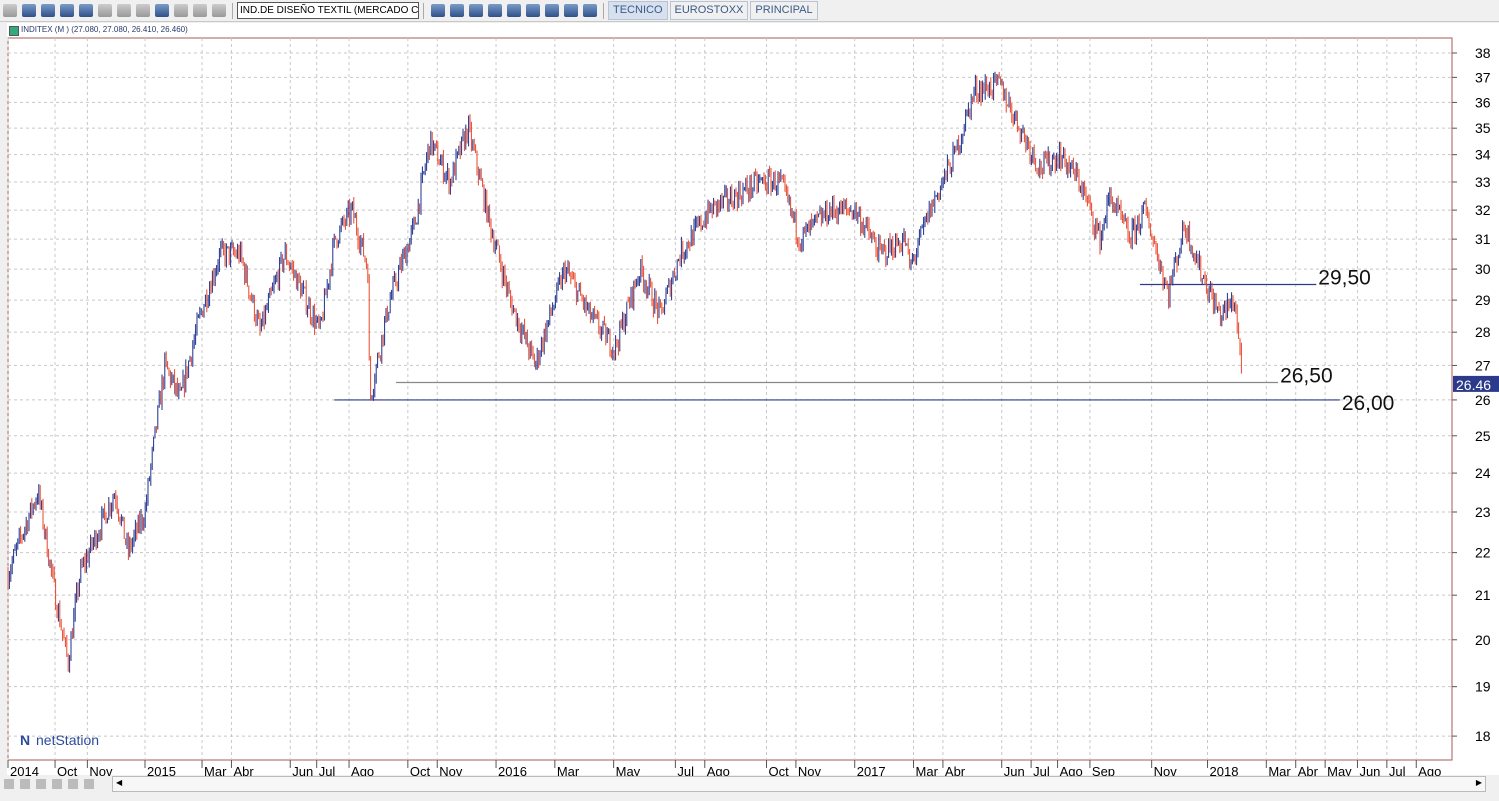  I want to click on save-icon, so click(48, 10).